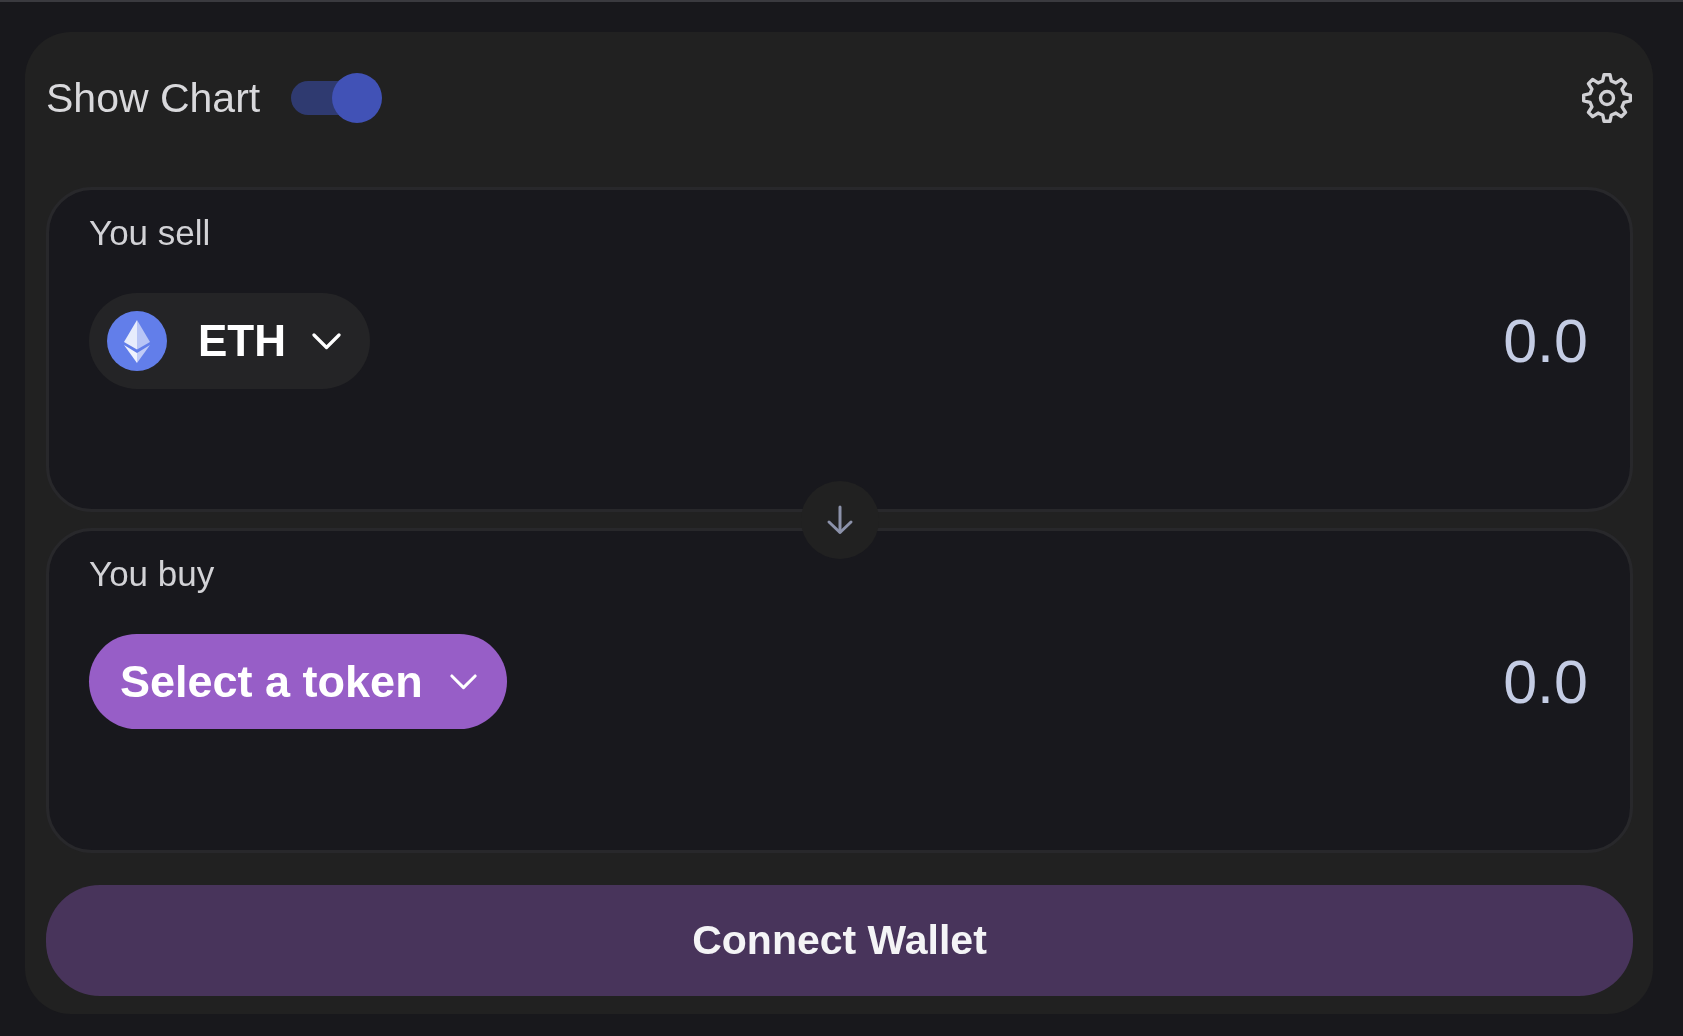 This screenshot has width=1683, height=1036. I want to click on show-chart-label: Show Chart, so click(153, 98).